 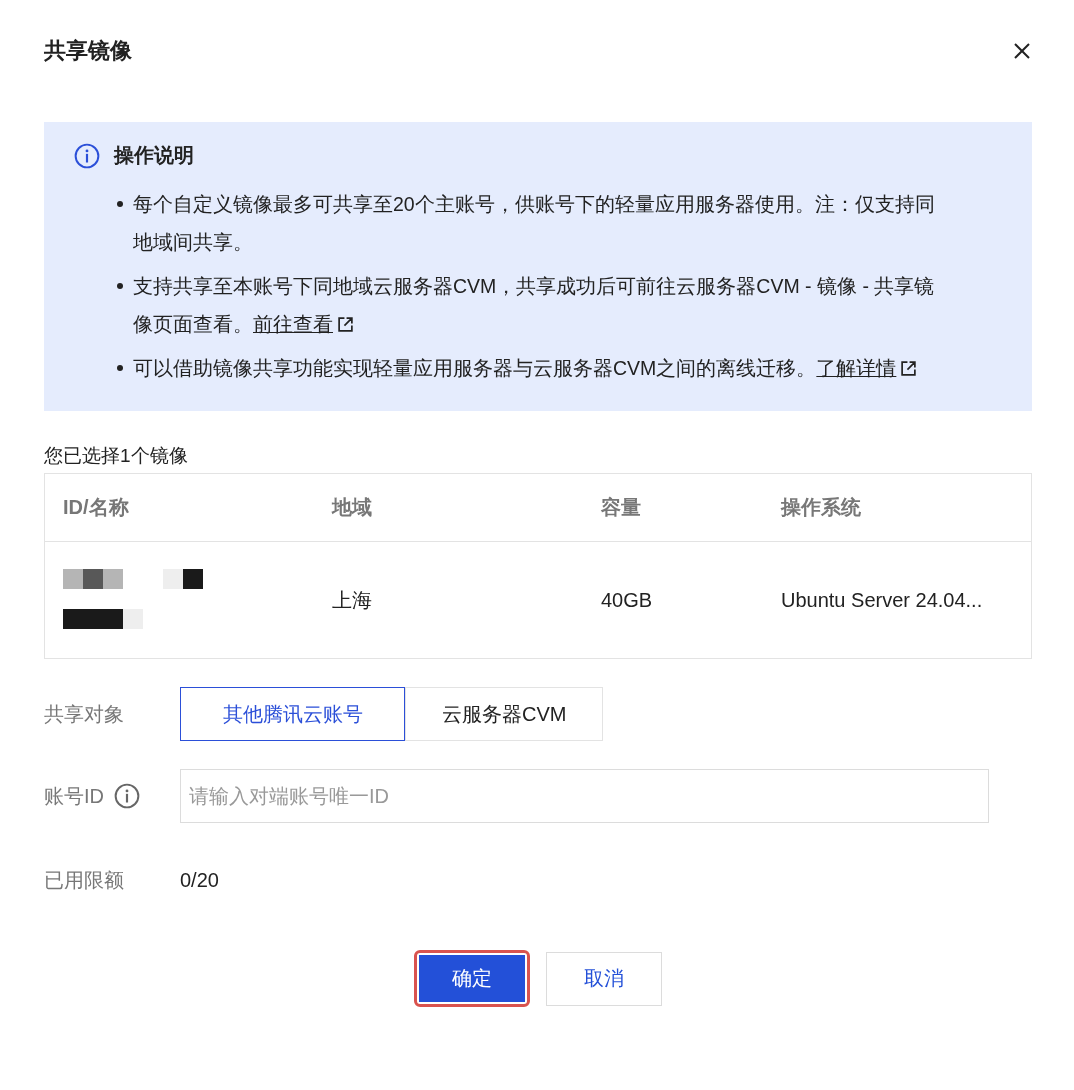 What do you see at coordinates (154, 155) in the screenshot?
I see `notice-title: 操作说明` at bounding box center [154, 155].